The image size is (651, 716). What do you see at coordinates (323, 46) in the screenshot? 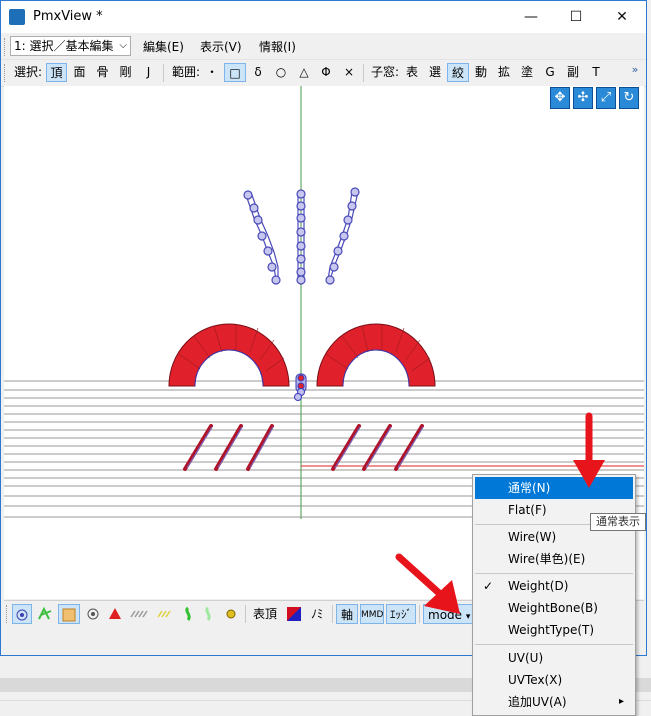
I see `menu-bar: 1: 選択／基本編集 ⌵` at bounding box center [323, 46].